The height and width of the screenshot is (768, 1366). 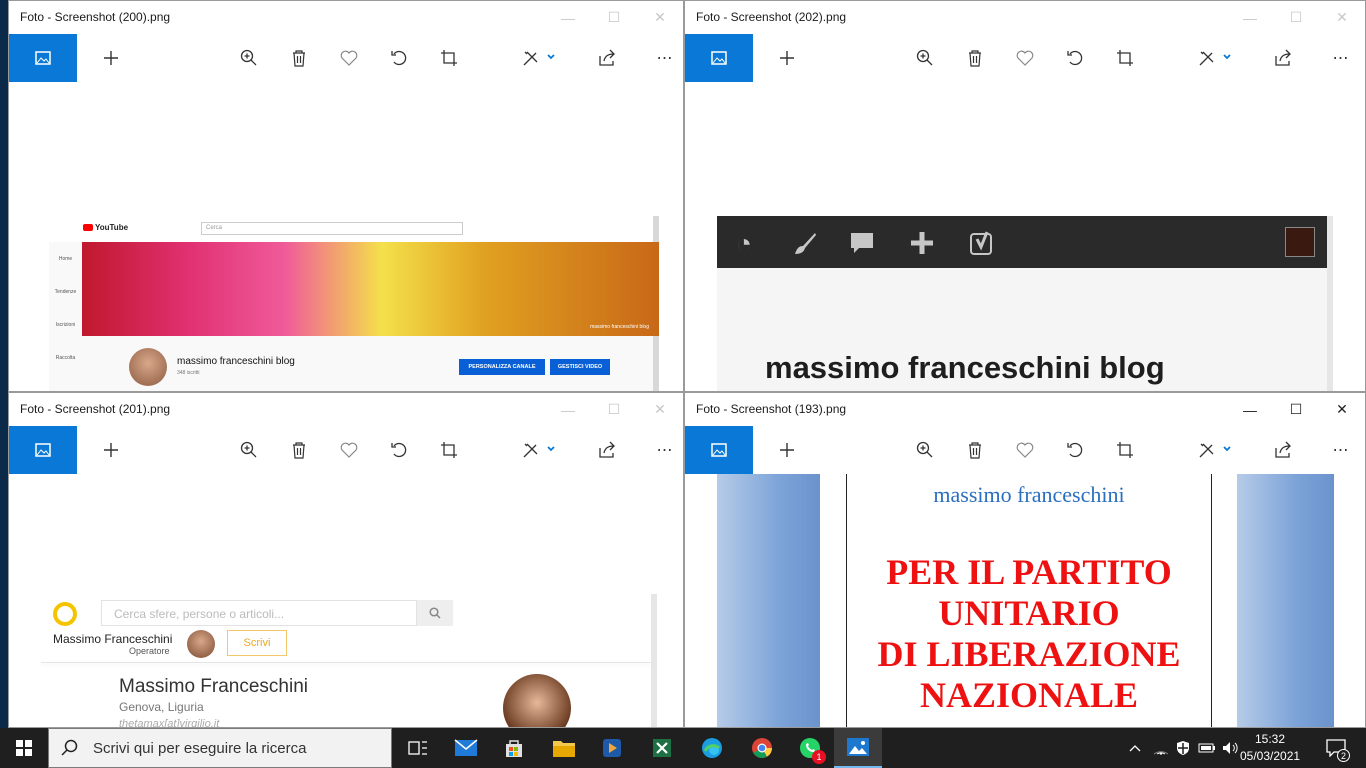 What do you see at coordinates (169, 722) in the screenshot?
I see `profile-email: thetamax[at]virgilio.it` at bounding box center [169, 722].